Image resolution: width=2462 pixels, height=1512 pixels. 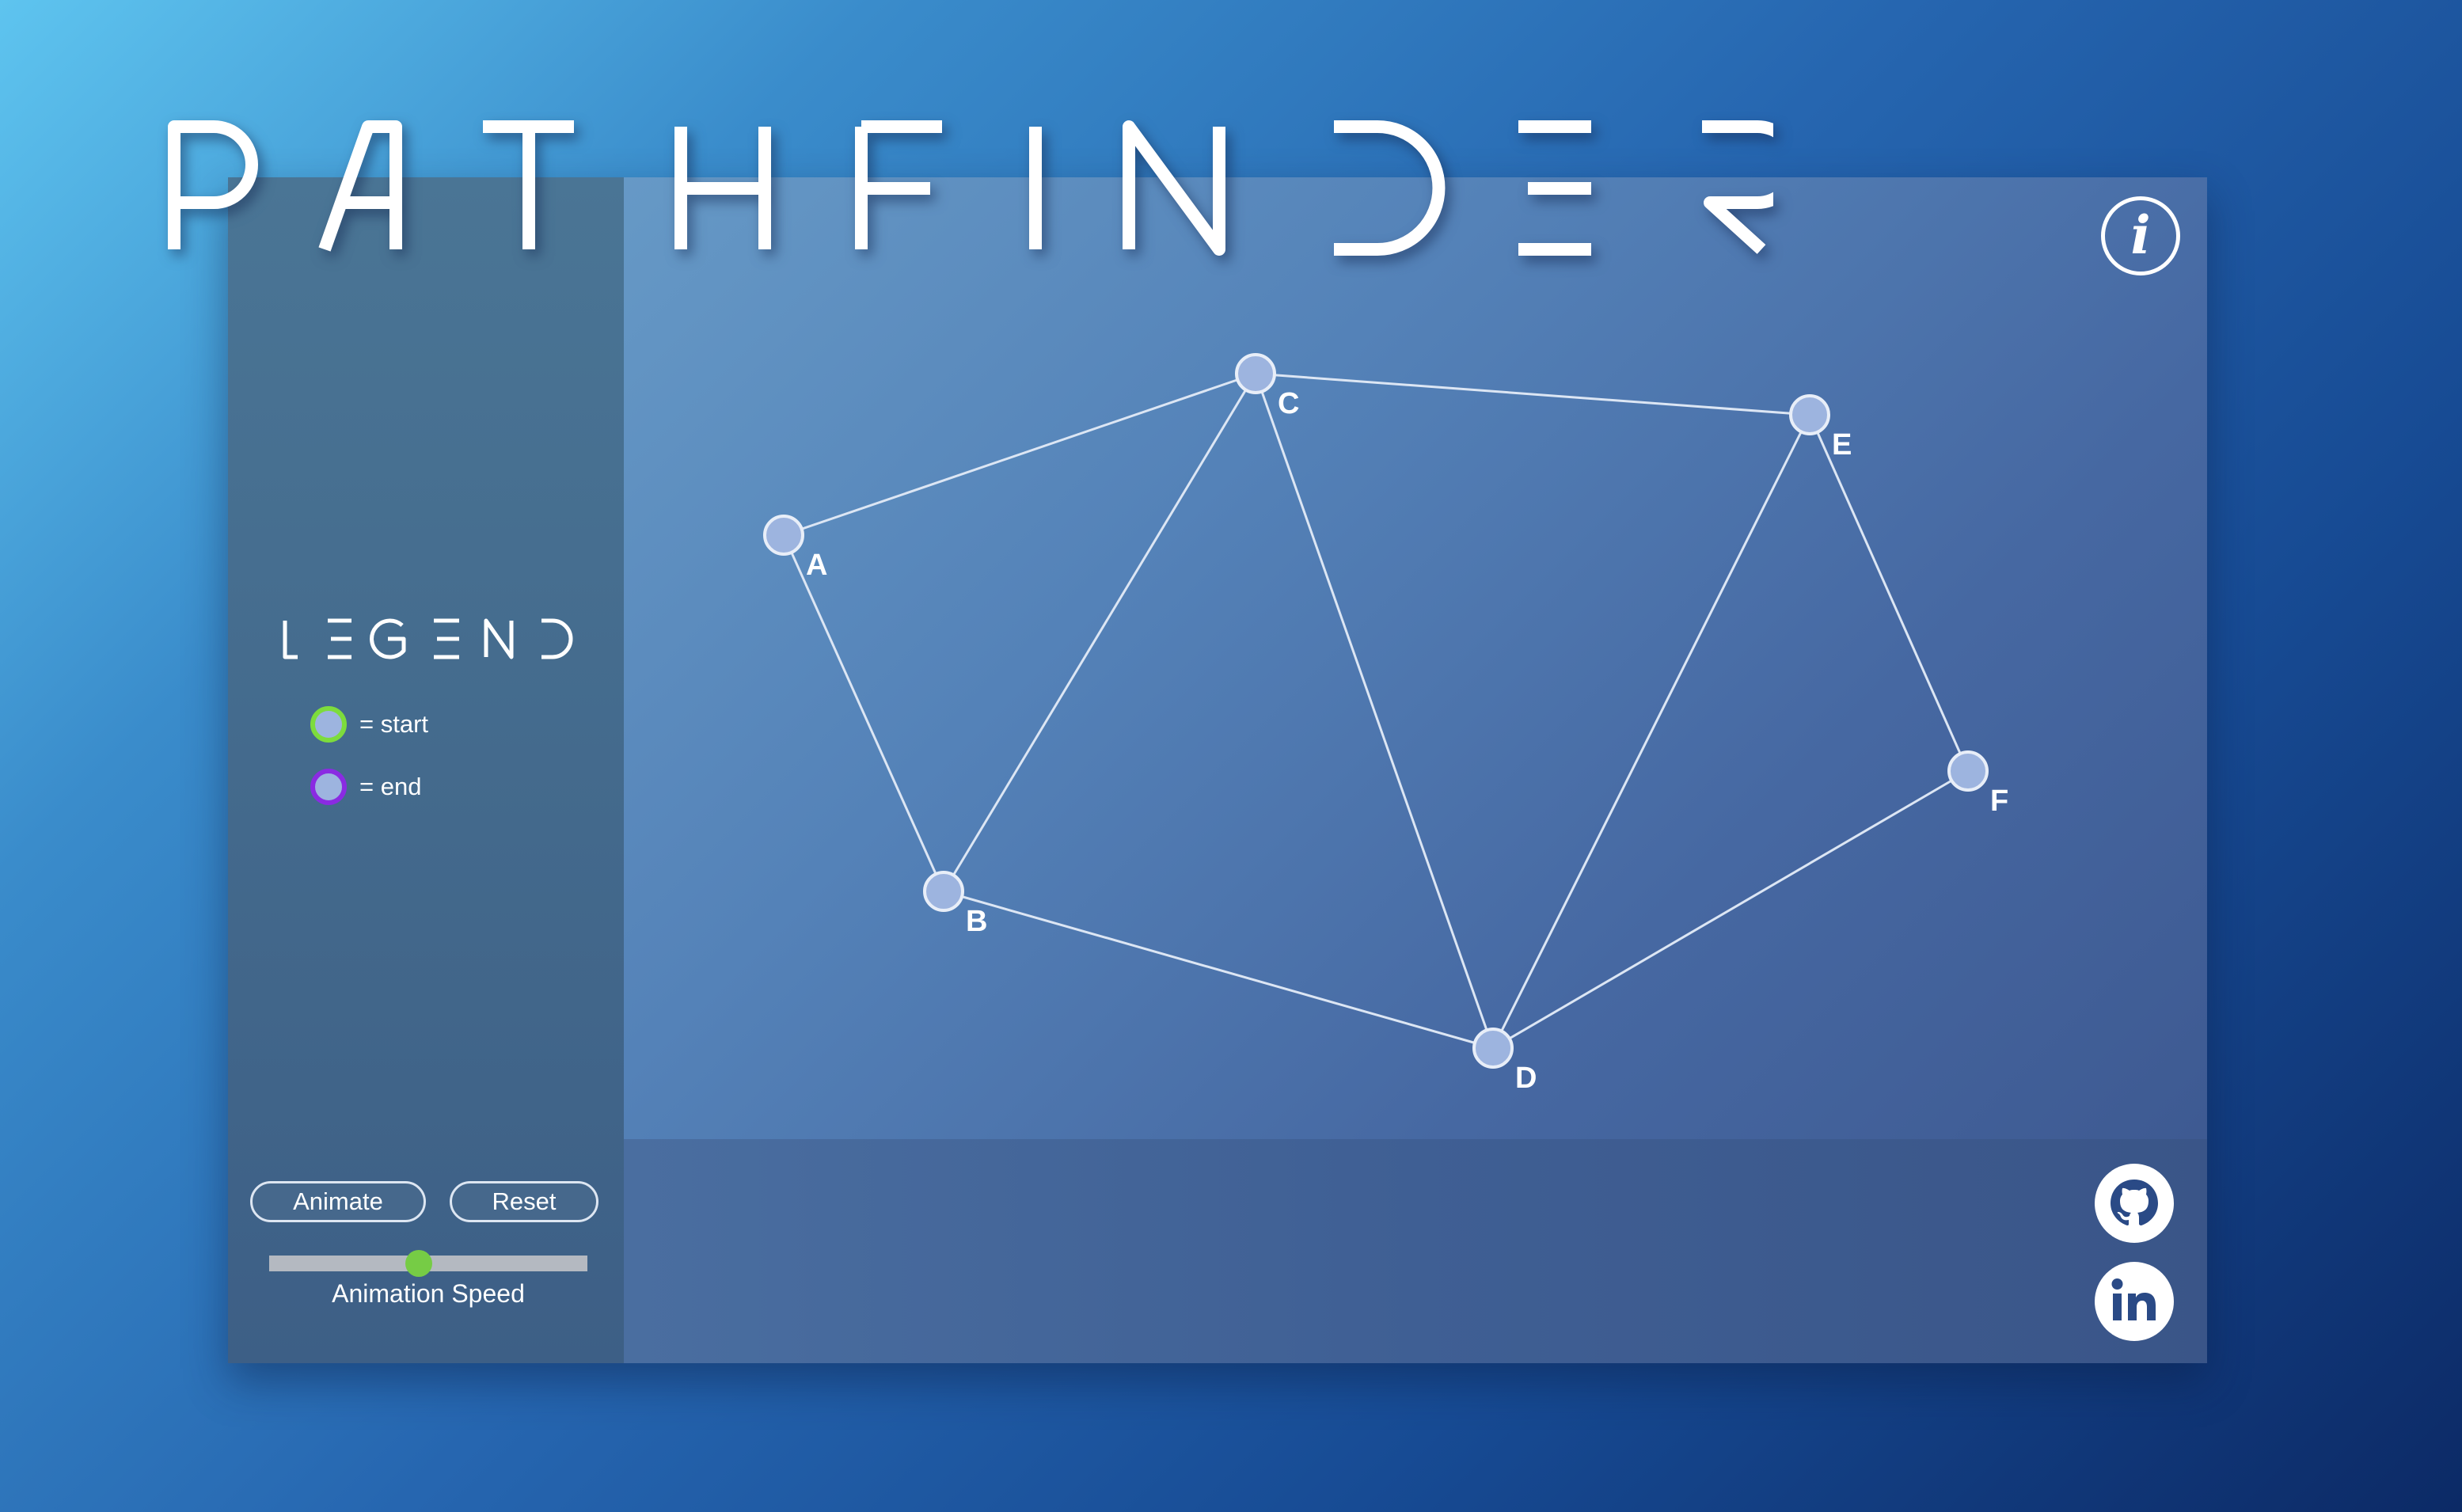 What do you see at coordinates (1415, 1251) in the screenshot?
I see `footer-panel` at bounding box center [1415, 1251].